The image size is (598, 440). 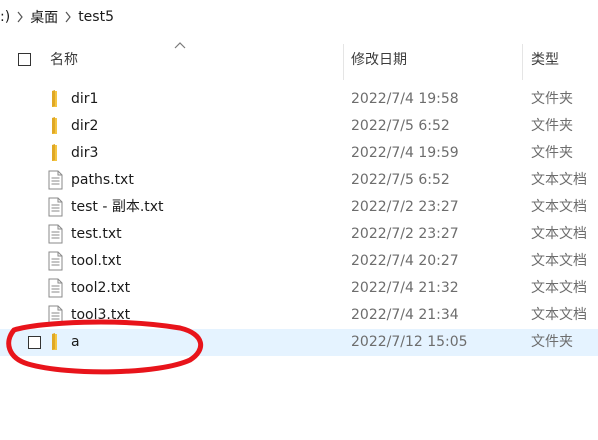 I want to click on file-row: test - 副本.txt 2022/7/2 23:27 文本文档, so click(x=299, y=207).